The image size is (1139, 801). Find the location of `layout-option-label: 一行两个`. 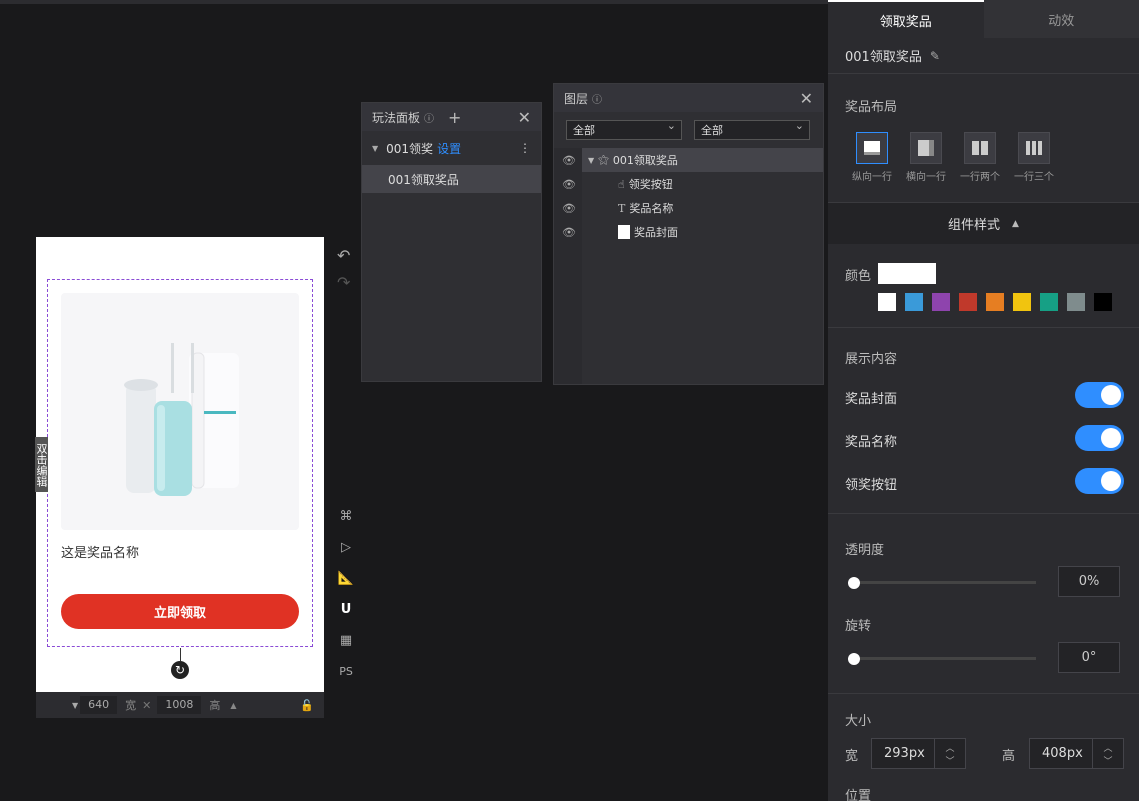

layout-option-label: 一行两个 is located at coordinates (980, 177).